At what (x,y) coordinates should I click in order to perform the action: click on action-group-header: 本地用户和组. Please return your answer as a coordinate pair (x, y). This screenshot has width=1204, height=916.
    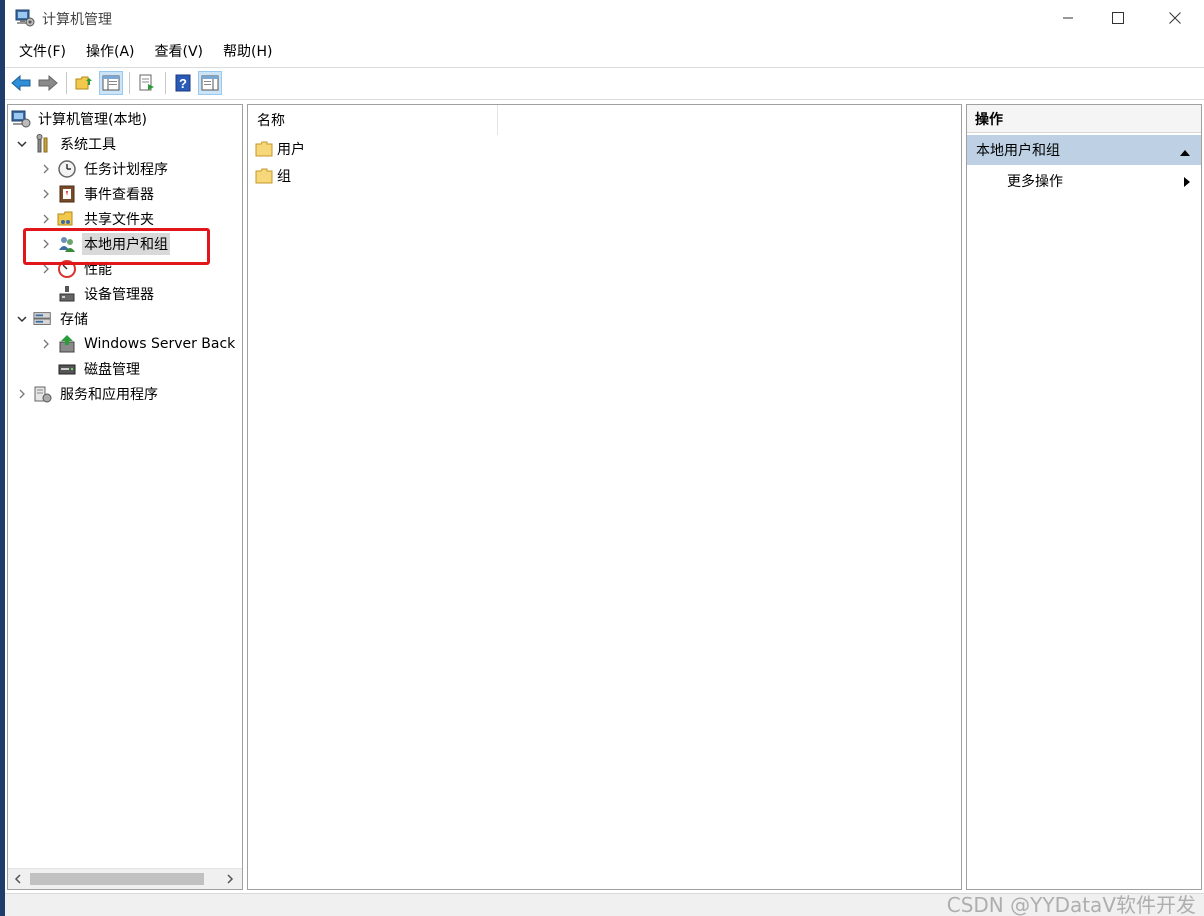
    Looking at the image, I should click on (1084, 150).